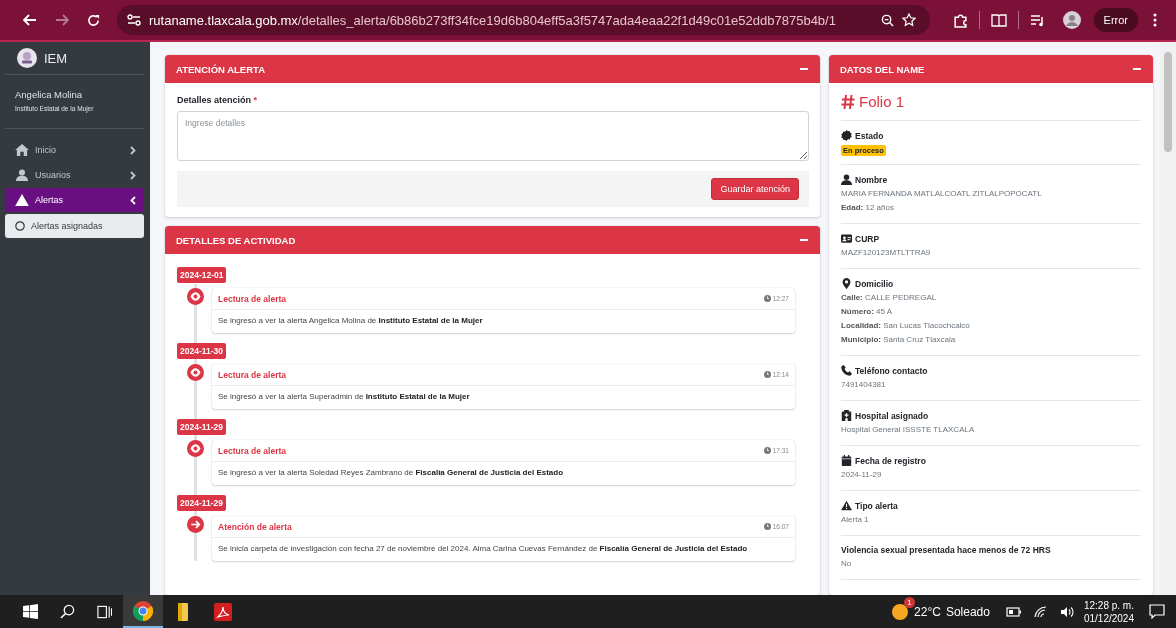  What do you see at coordinates (134, 20) in the screenshot?
I see `site-settings-icon` at bounding box center [134, 20].